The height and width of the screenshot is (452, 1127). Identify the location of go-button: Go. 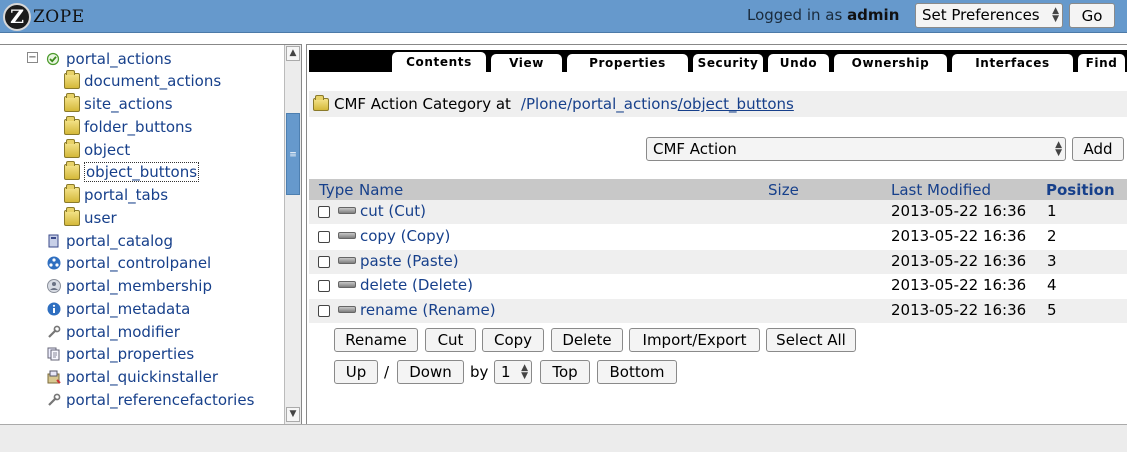
(1092, 15).